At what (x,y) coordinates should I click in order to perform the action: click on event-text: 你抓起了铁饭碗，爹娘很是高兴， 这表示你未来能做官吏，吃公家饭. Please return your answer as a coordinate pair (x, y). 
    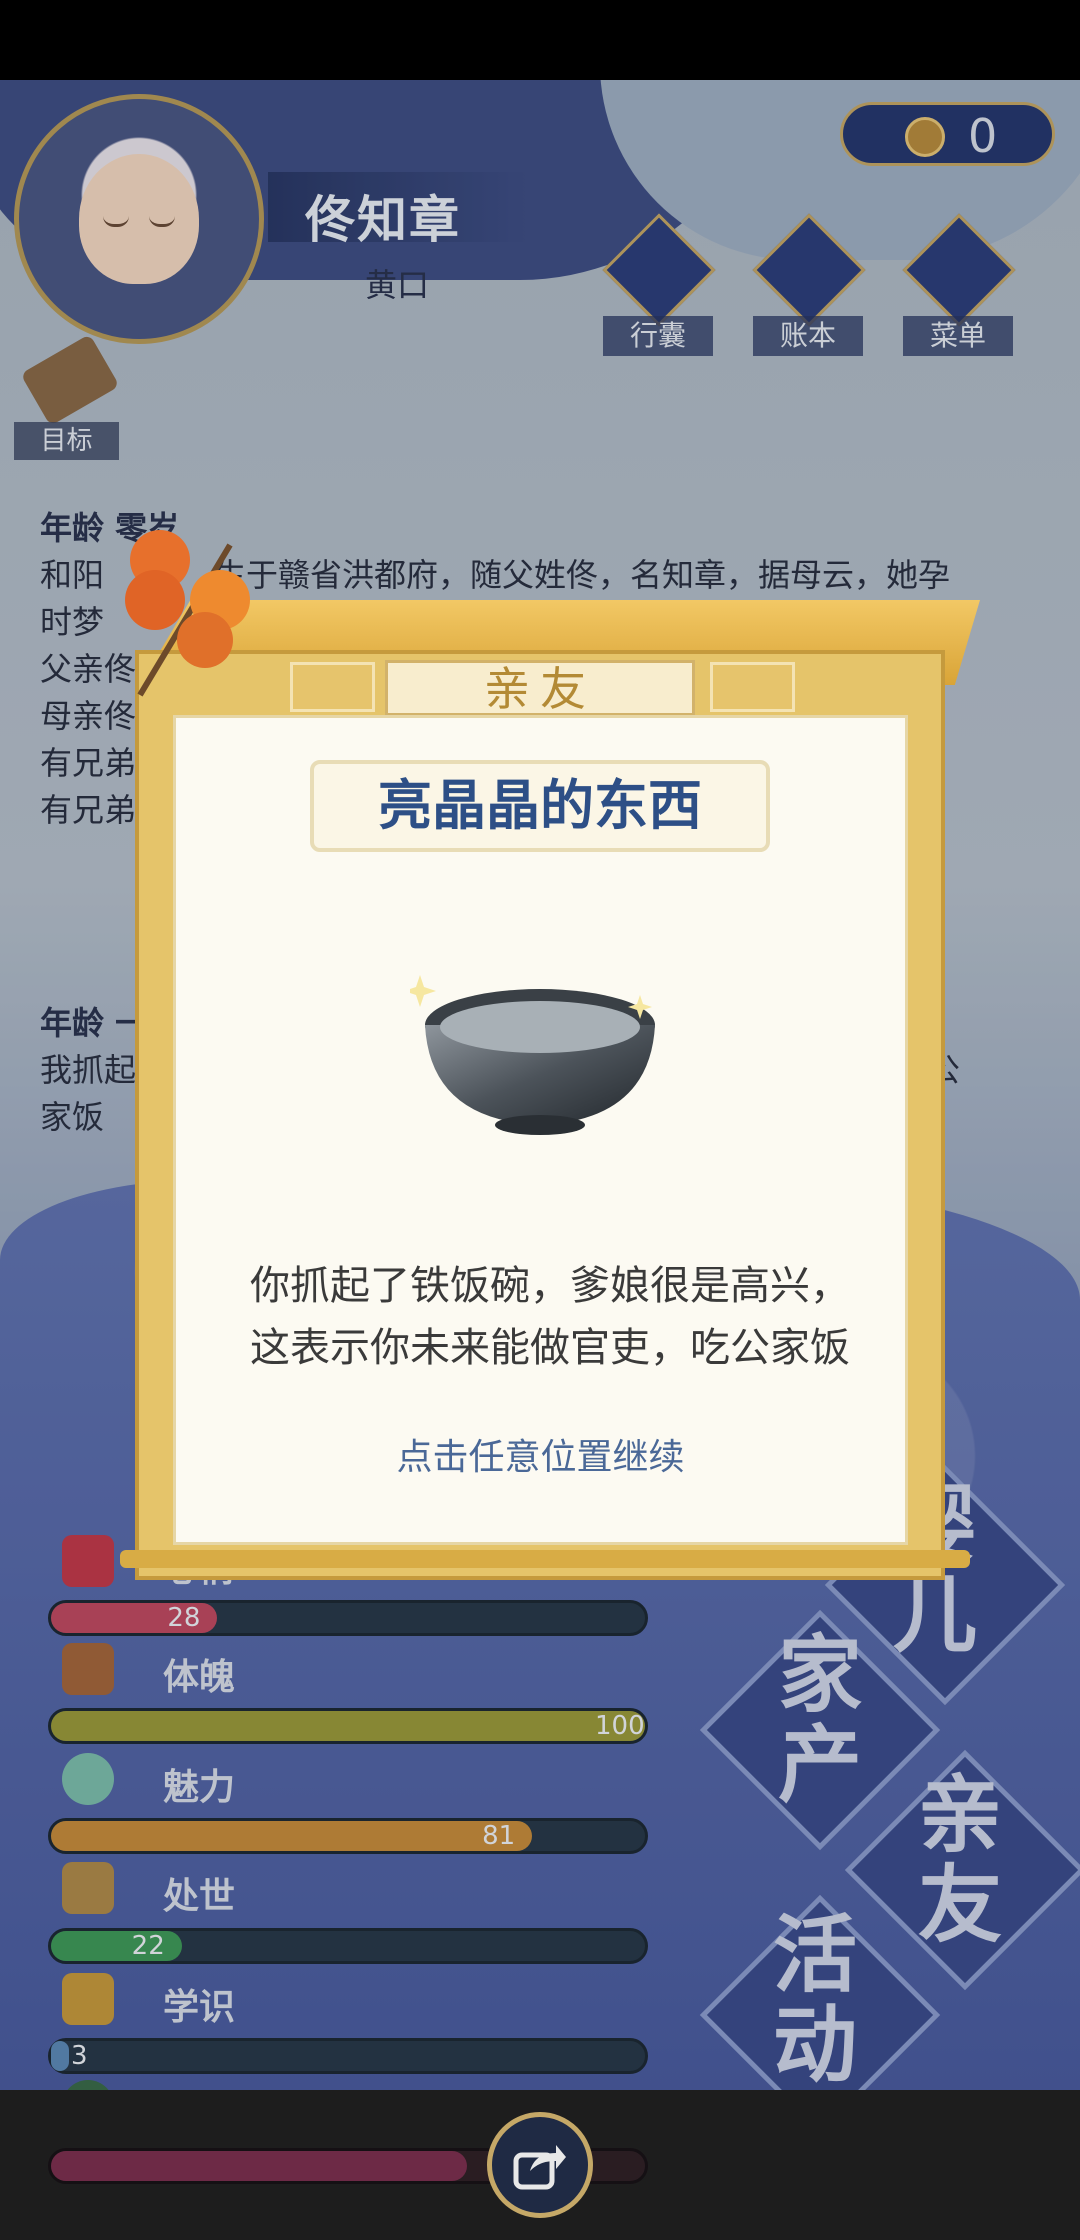
    Looking at the image, I should click on (550, 1317).